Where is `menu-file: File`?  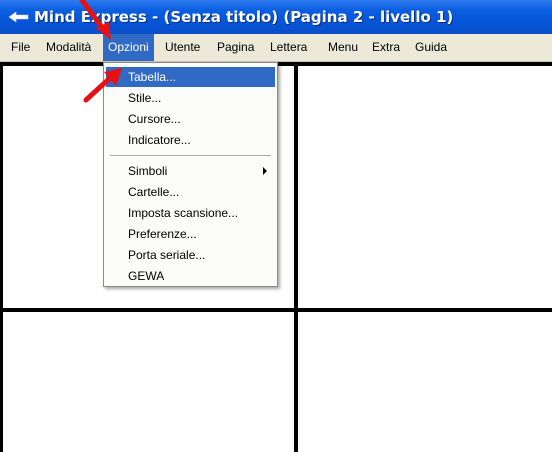
menu-file: File is located at coordinates (20, 47).